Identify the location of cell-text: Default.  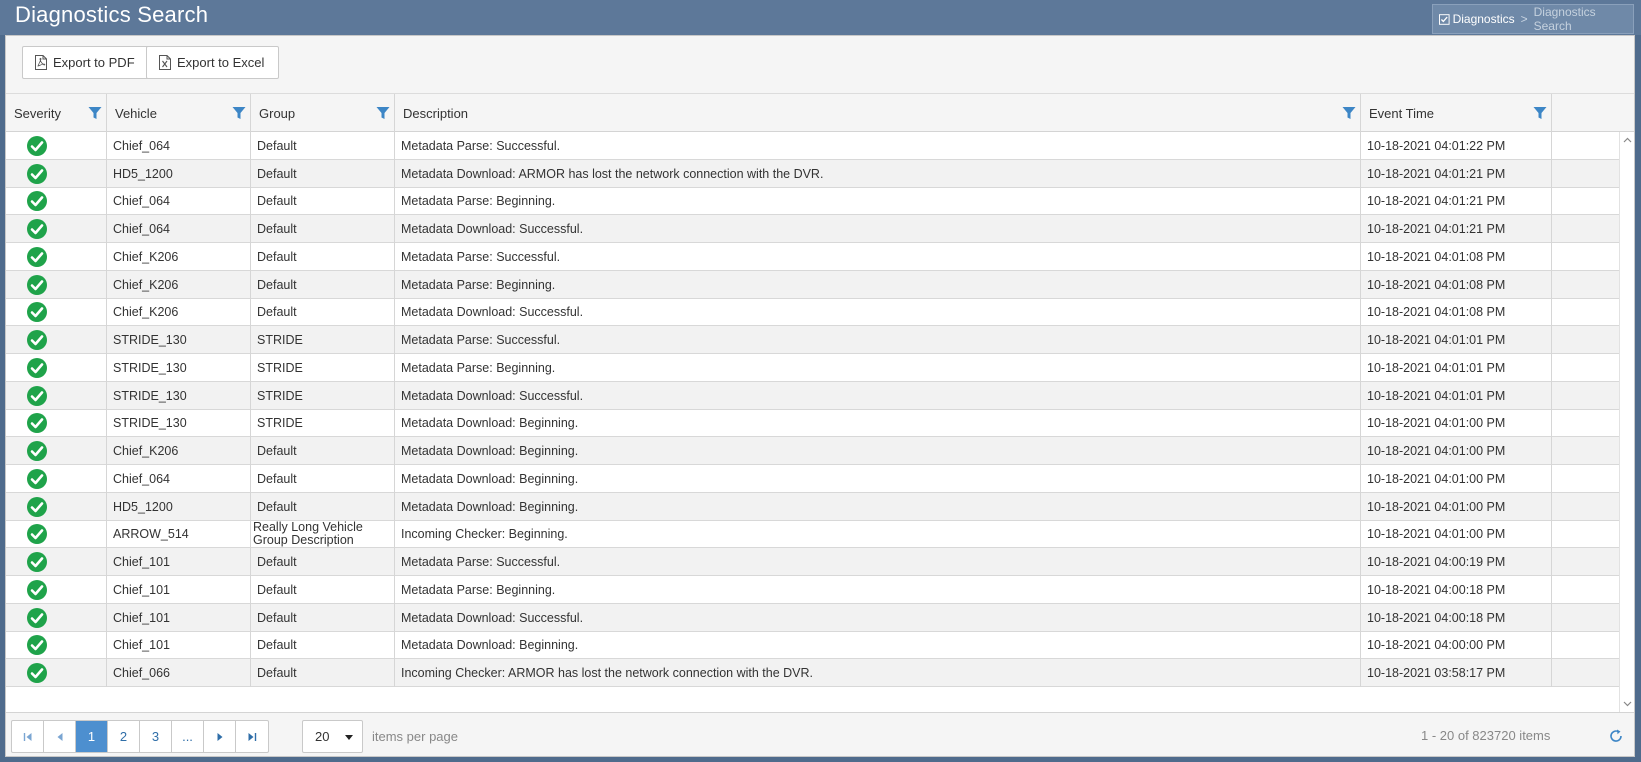
(277, 562).